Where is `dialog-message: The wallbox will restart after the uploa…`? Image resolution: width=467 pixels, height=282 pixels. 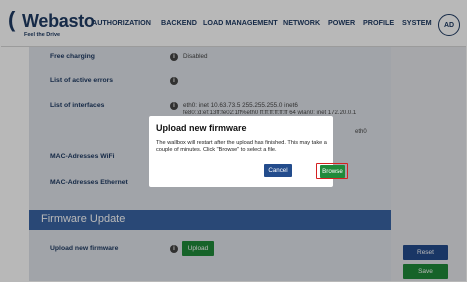
dialog-message: The wallbox will restart after the uploa… is located at coordinates (241, 146).